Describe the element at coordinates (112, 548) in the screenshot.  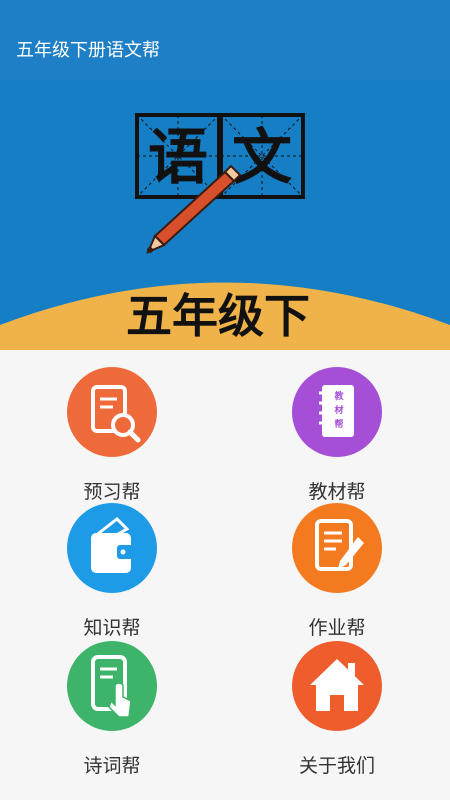
I see `wallet-icon` at that location.